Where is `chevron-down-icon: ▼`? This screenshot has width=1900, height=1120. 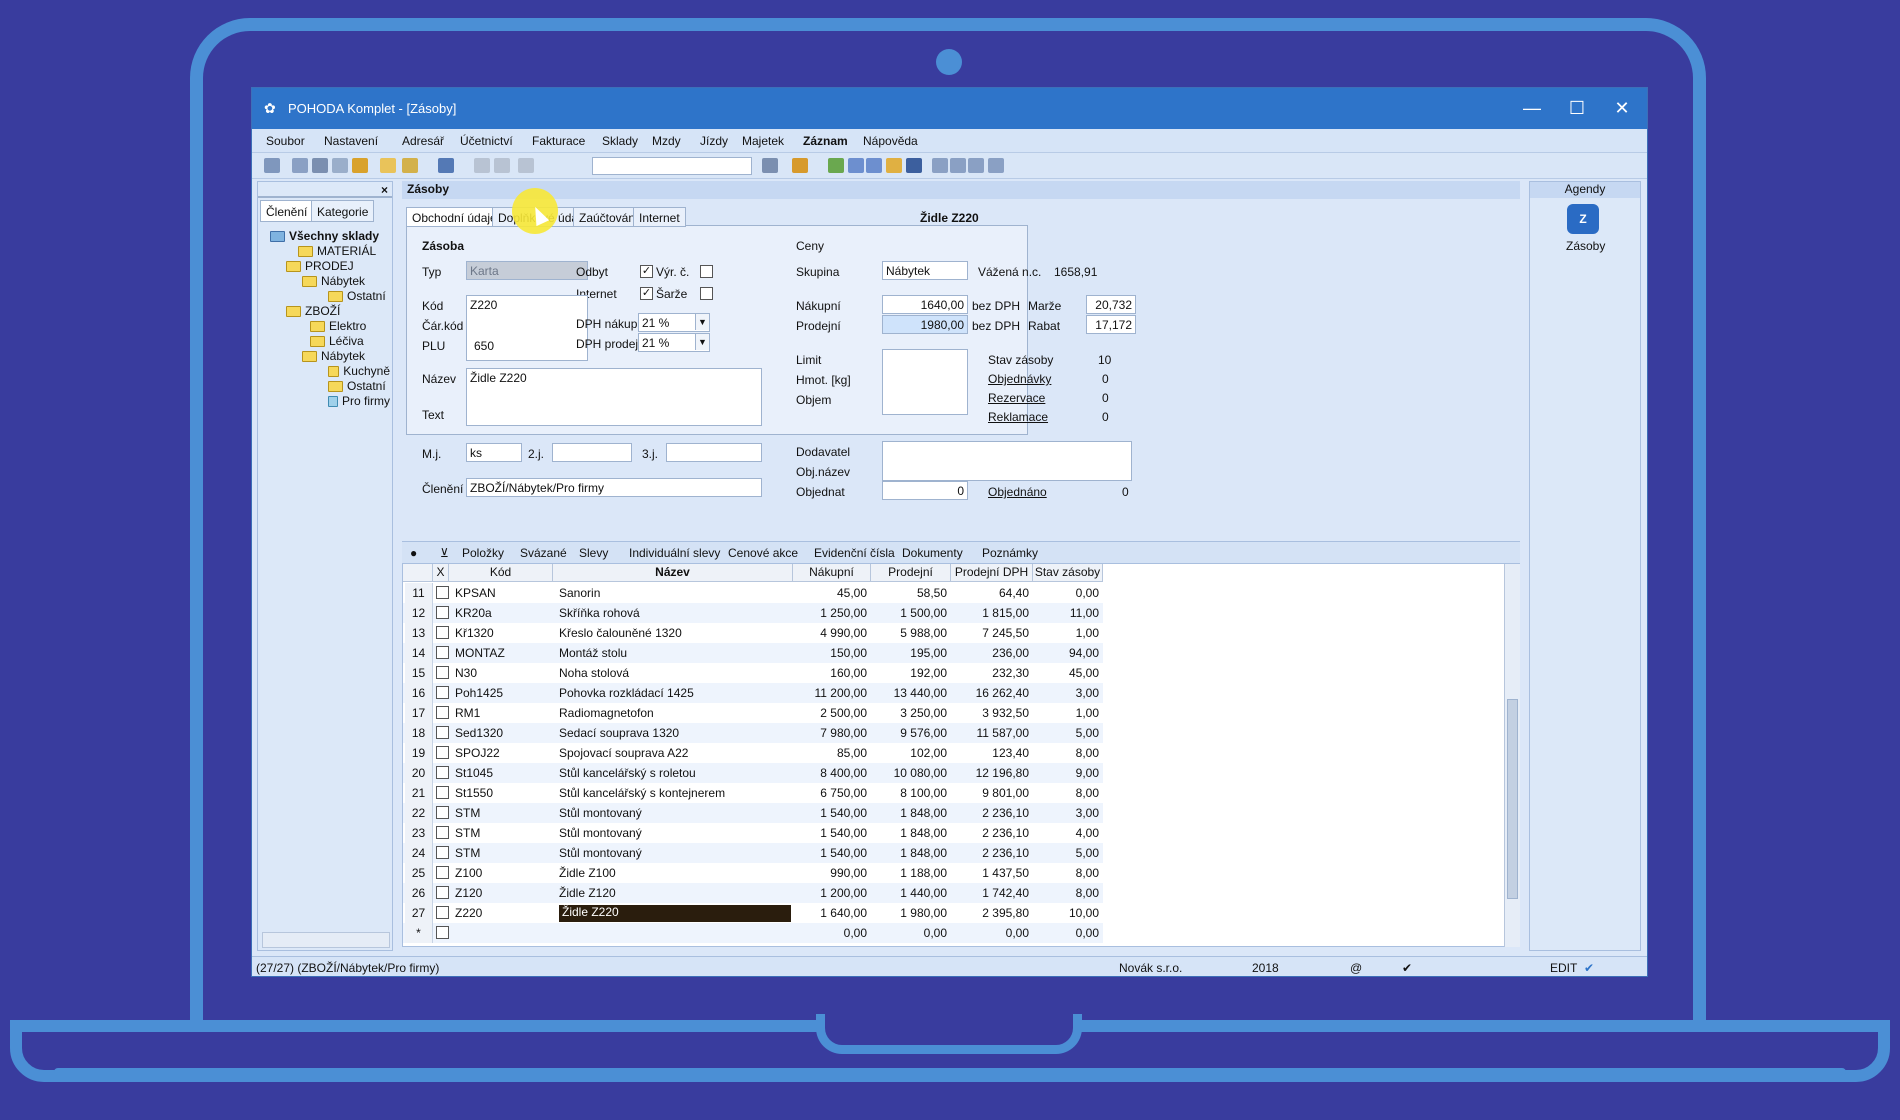 chevron-down-icon: ▼ is located at coordinates (702, 322).